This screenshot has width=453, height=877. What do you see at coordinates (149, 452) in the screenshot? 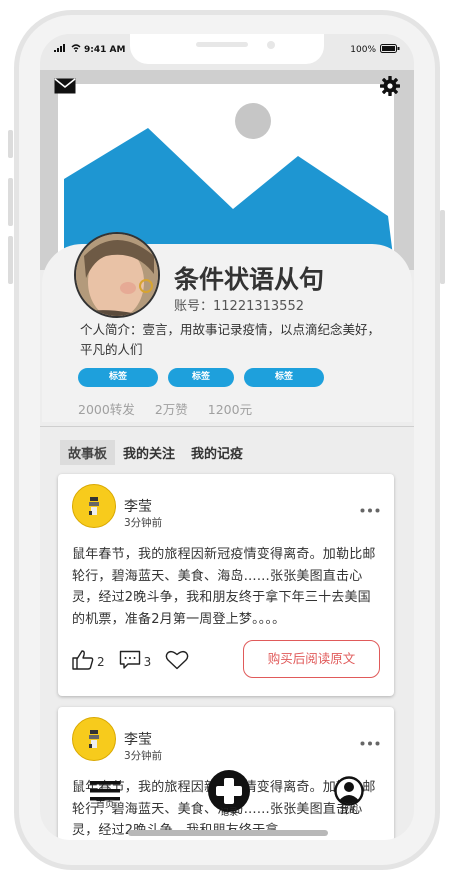
I see `tab-following: 我的关注` at bounding box center [149, 452].